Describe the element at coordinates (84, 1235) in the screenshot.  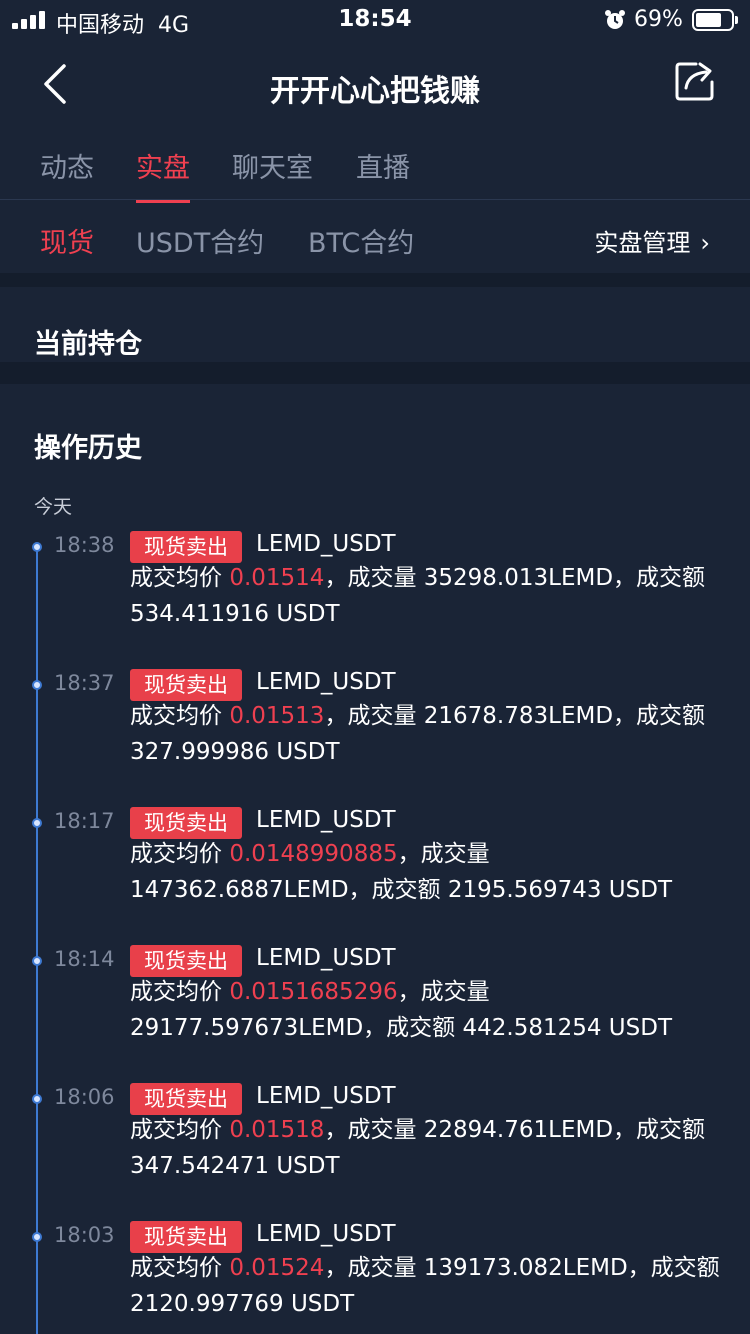
I see `entry-time: 18:03` at that location.